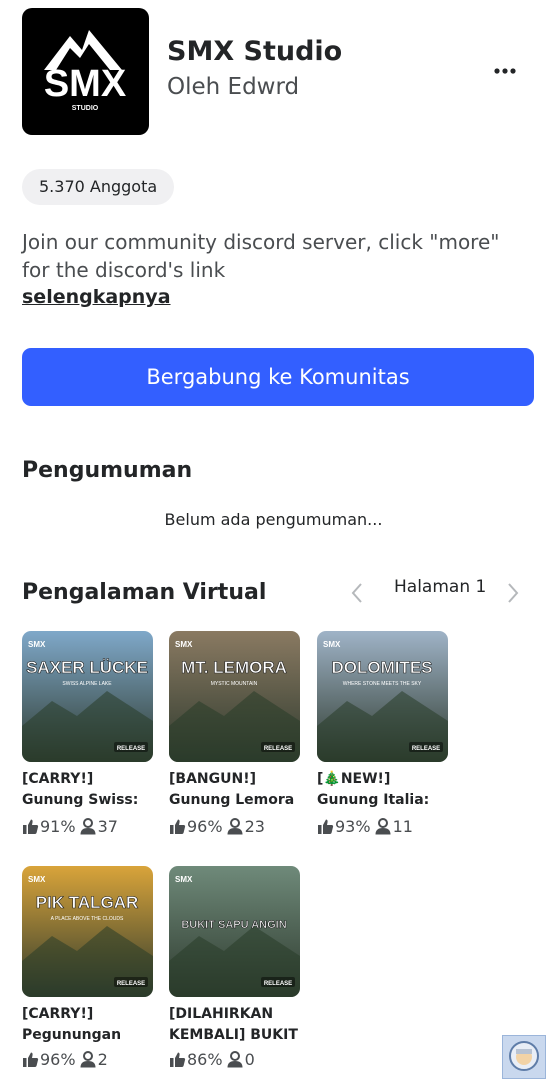  Describe the element at coordinates (233, 1024) in the screenshot. I see `experience-title: [DILAHIRKAN KEMBALI] BUKIT SAPU ANGIN` at that location.